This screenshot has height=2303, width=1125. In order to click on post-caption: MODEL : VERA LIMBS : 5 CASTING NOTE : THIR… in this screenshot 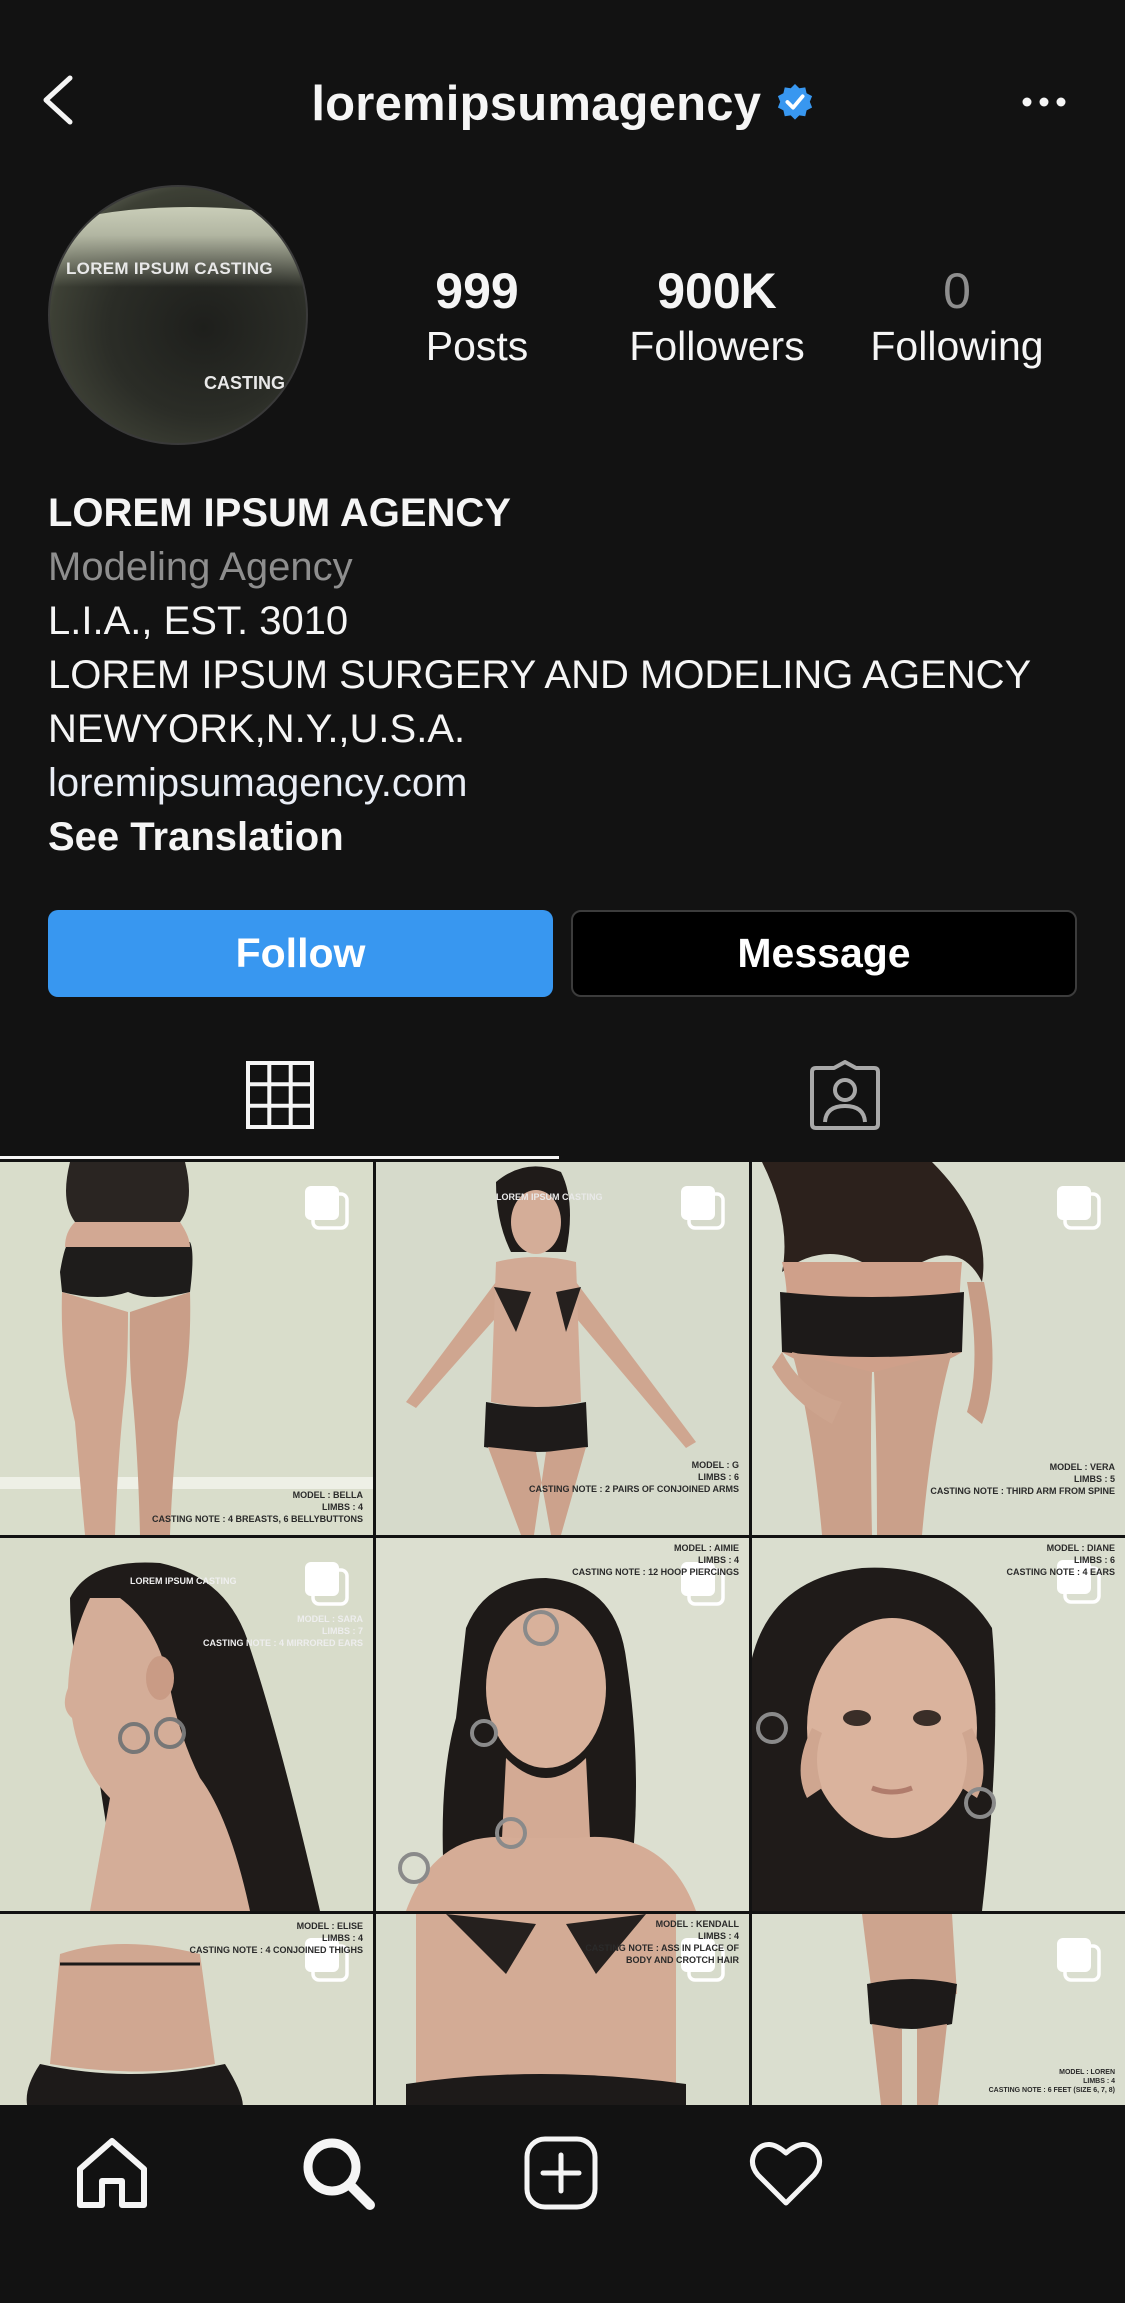, I will do `click(1022, 1479)`.